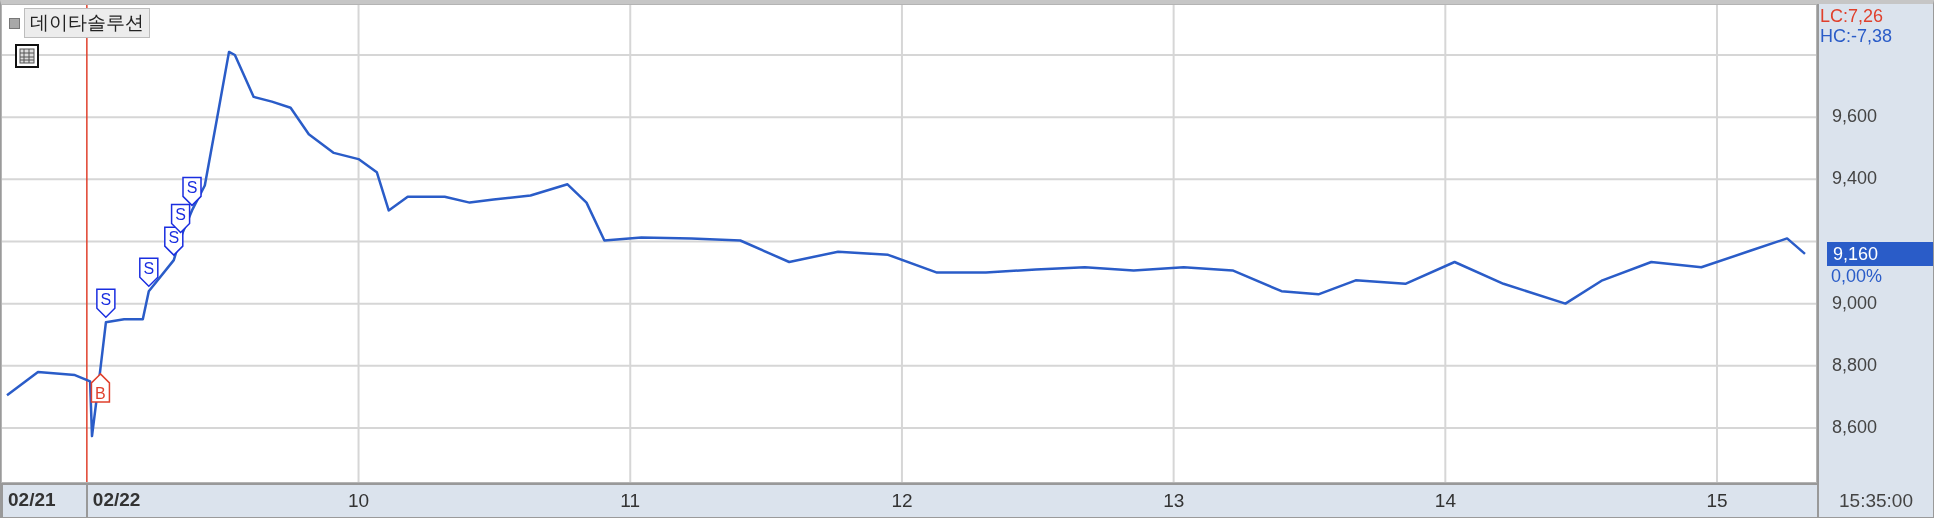  I want to click on low-change-label: LC:7,26, so click(1852, 16).